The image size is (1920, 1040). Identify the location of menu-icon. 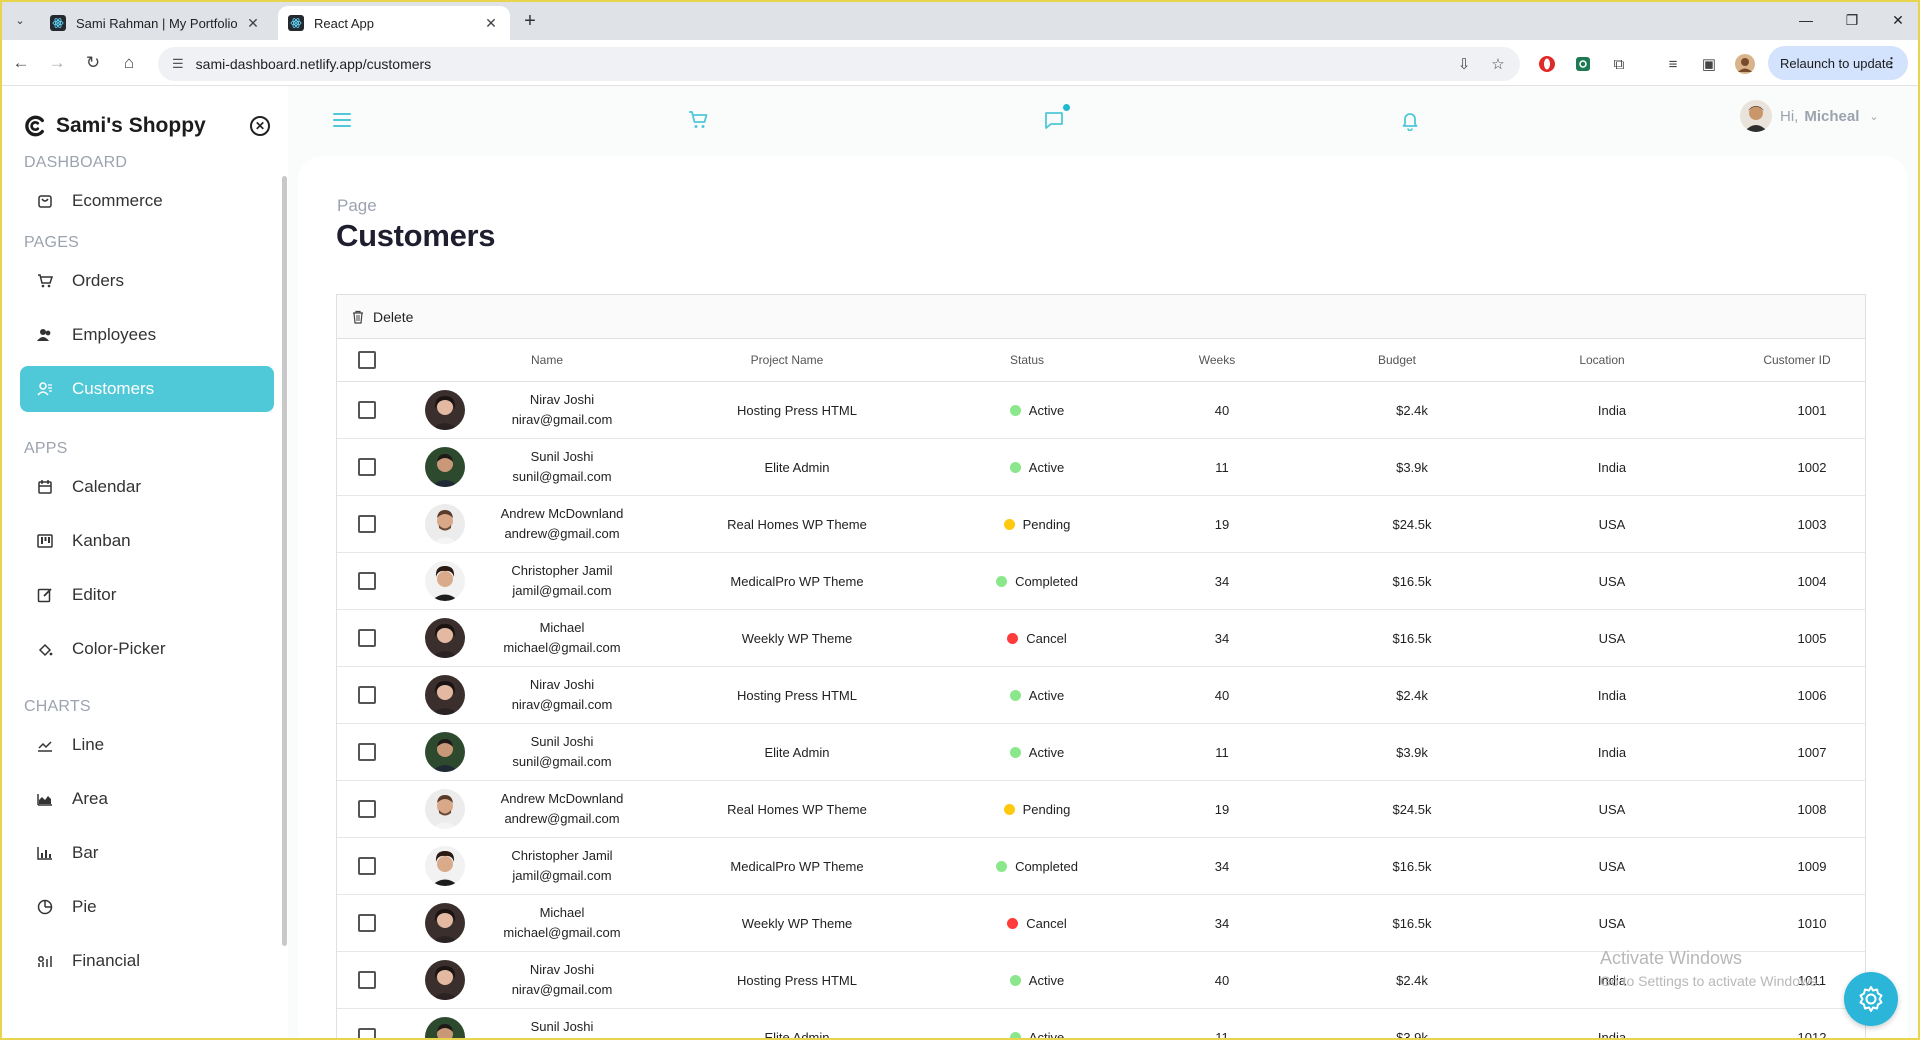
(342, 120).